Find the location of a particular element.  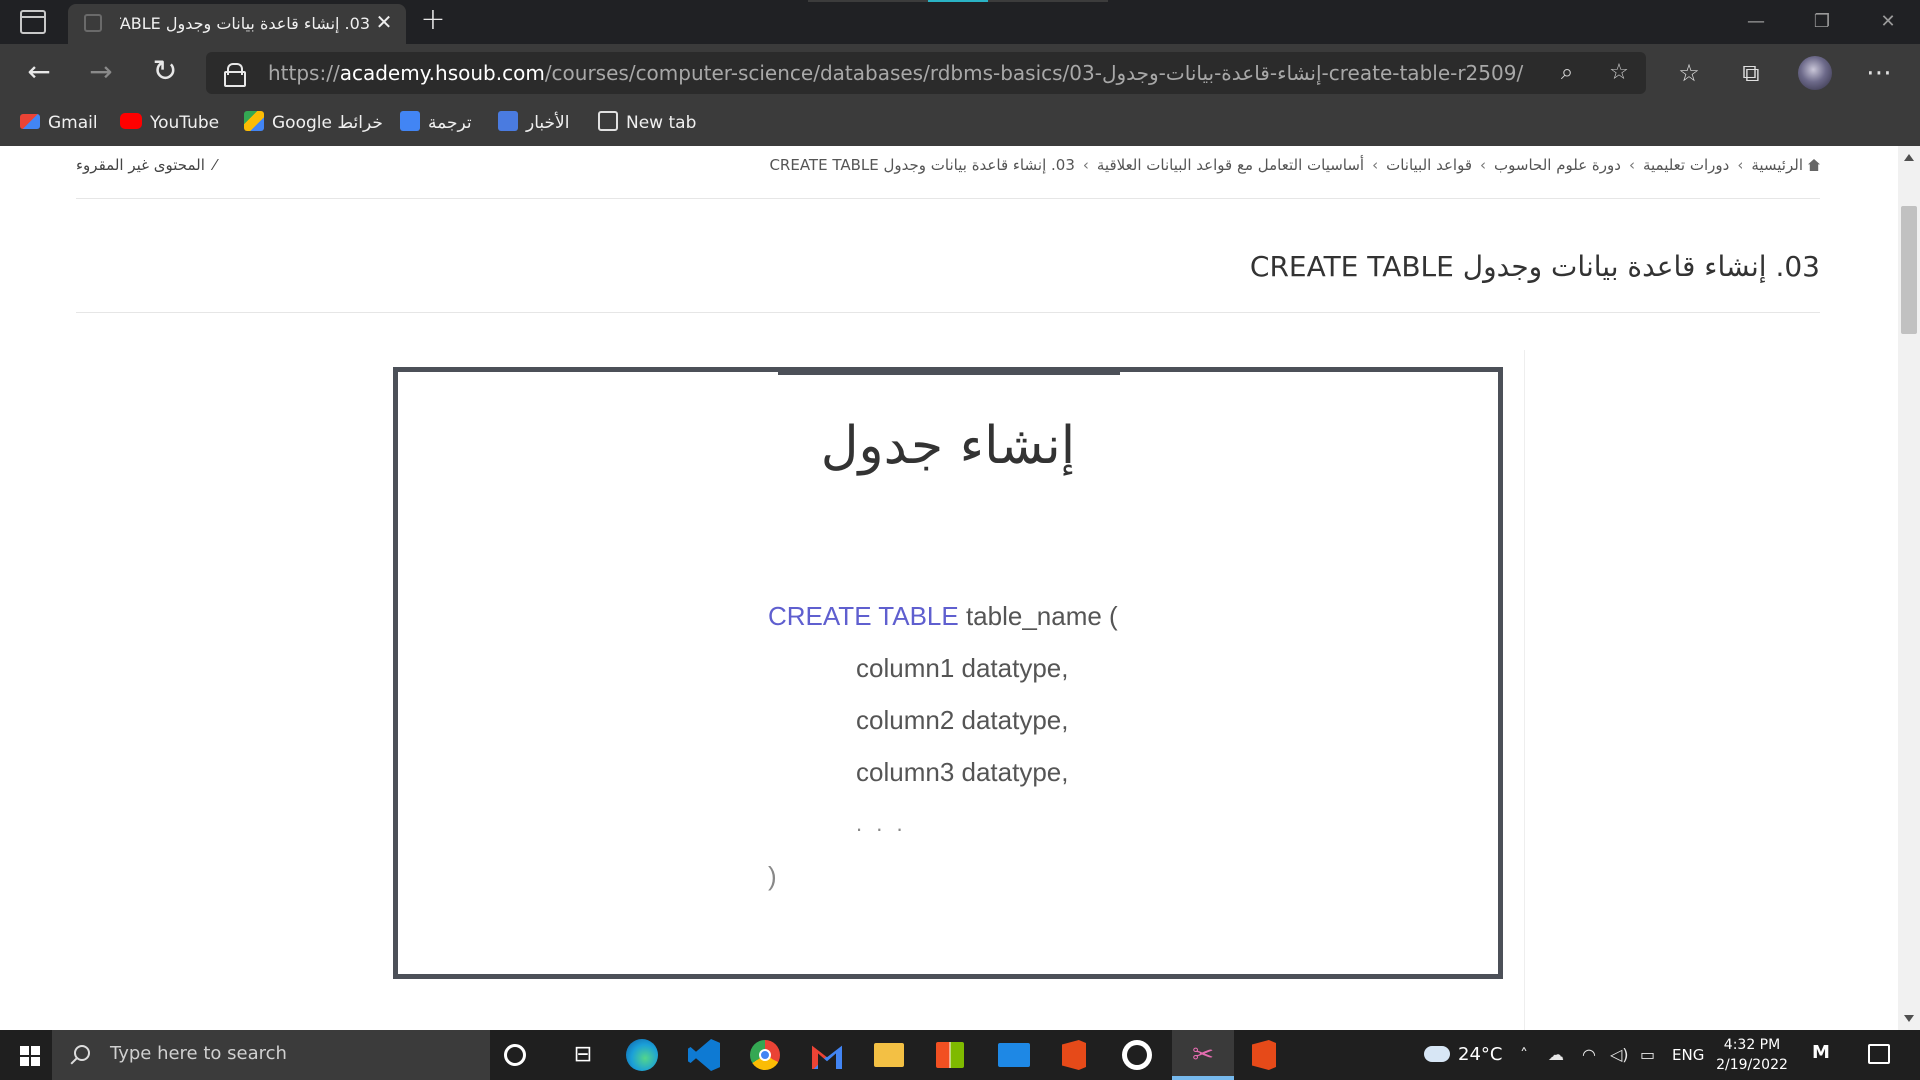

bookmark-translate: ترجمة is located at coordinates (436, 123).